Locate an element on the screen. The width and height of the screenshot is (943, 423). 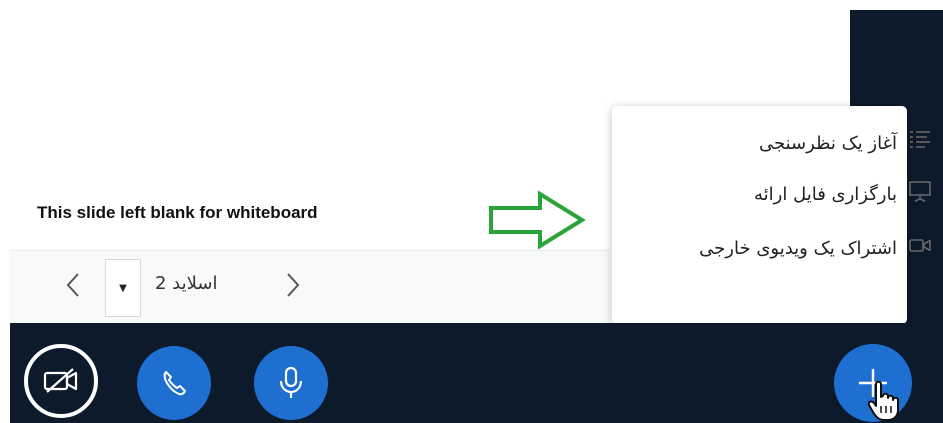
microphone-button is located at coordinates (291, 383).